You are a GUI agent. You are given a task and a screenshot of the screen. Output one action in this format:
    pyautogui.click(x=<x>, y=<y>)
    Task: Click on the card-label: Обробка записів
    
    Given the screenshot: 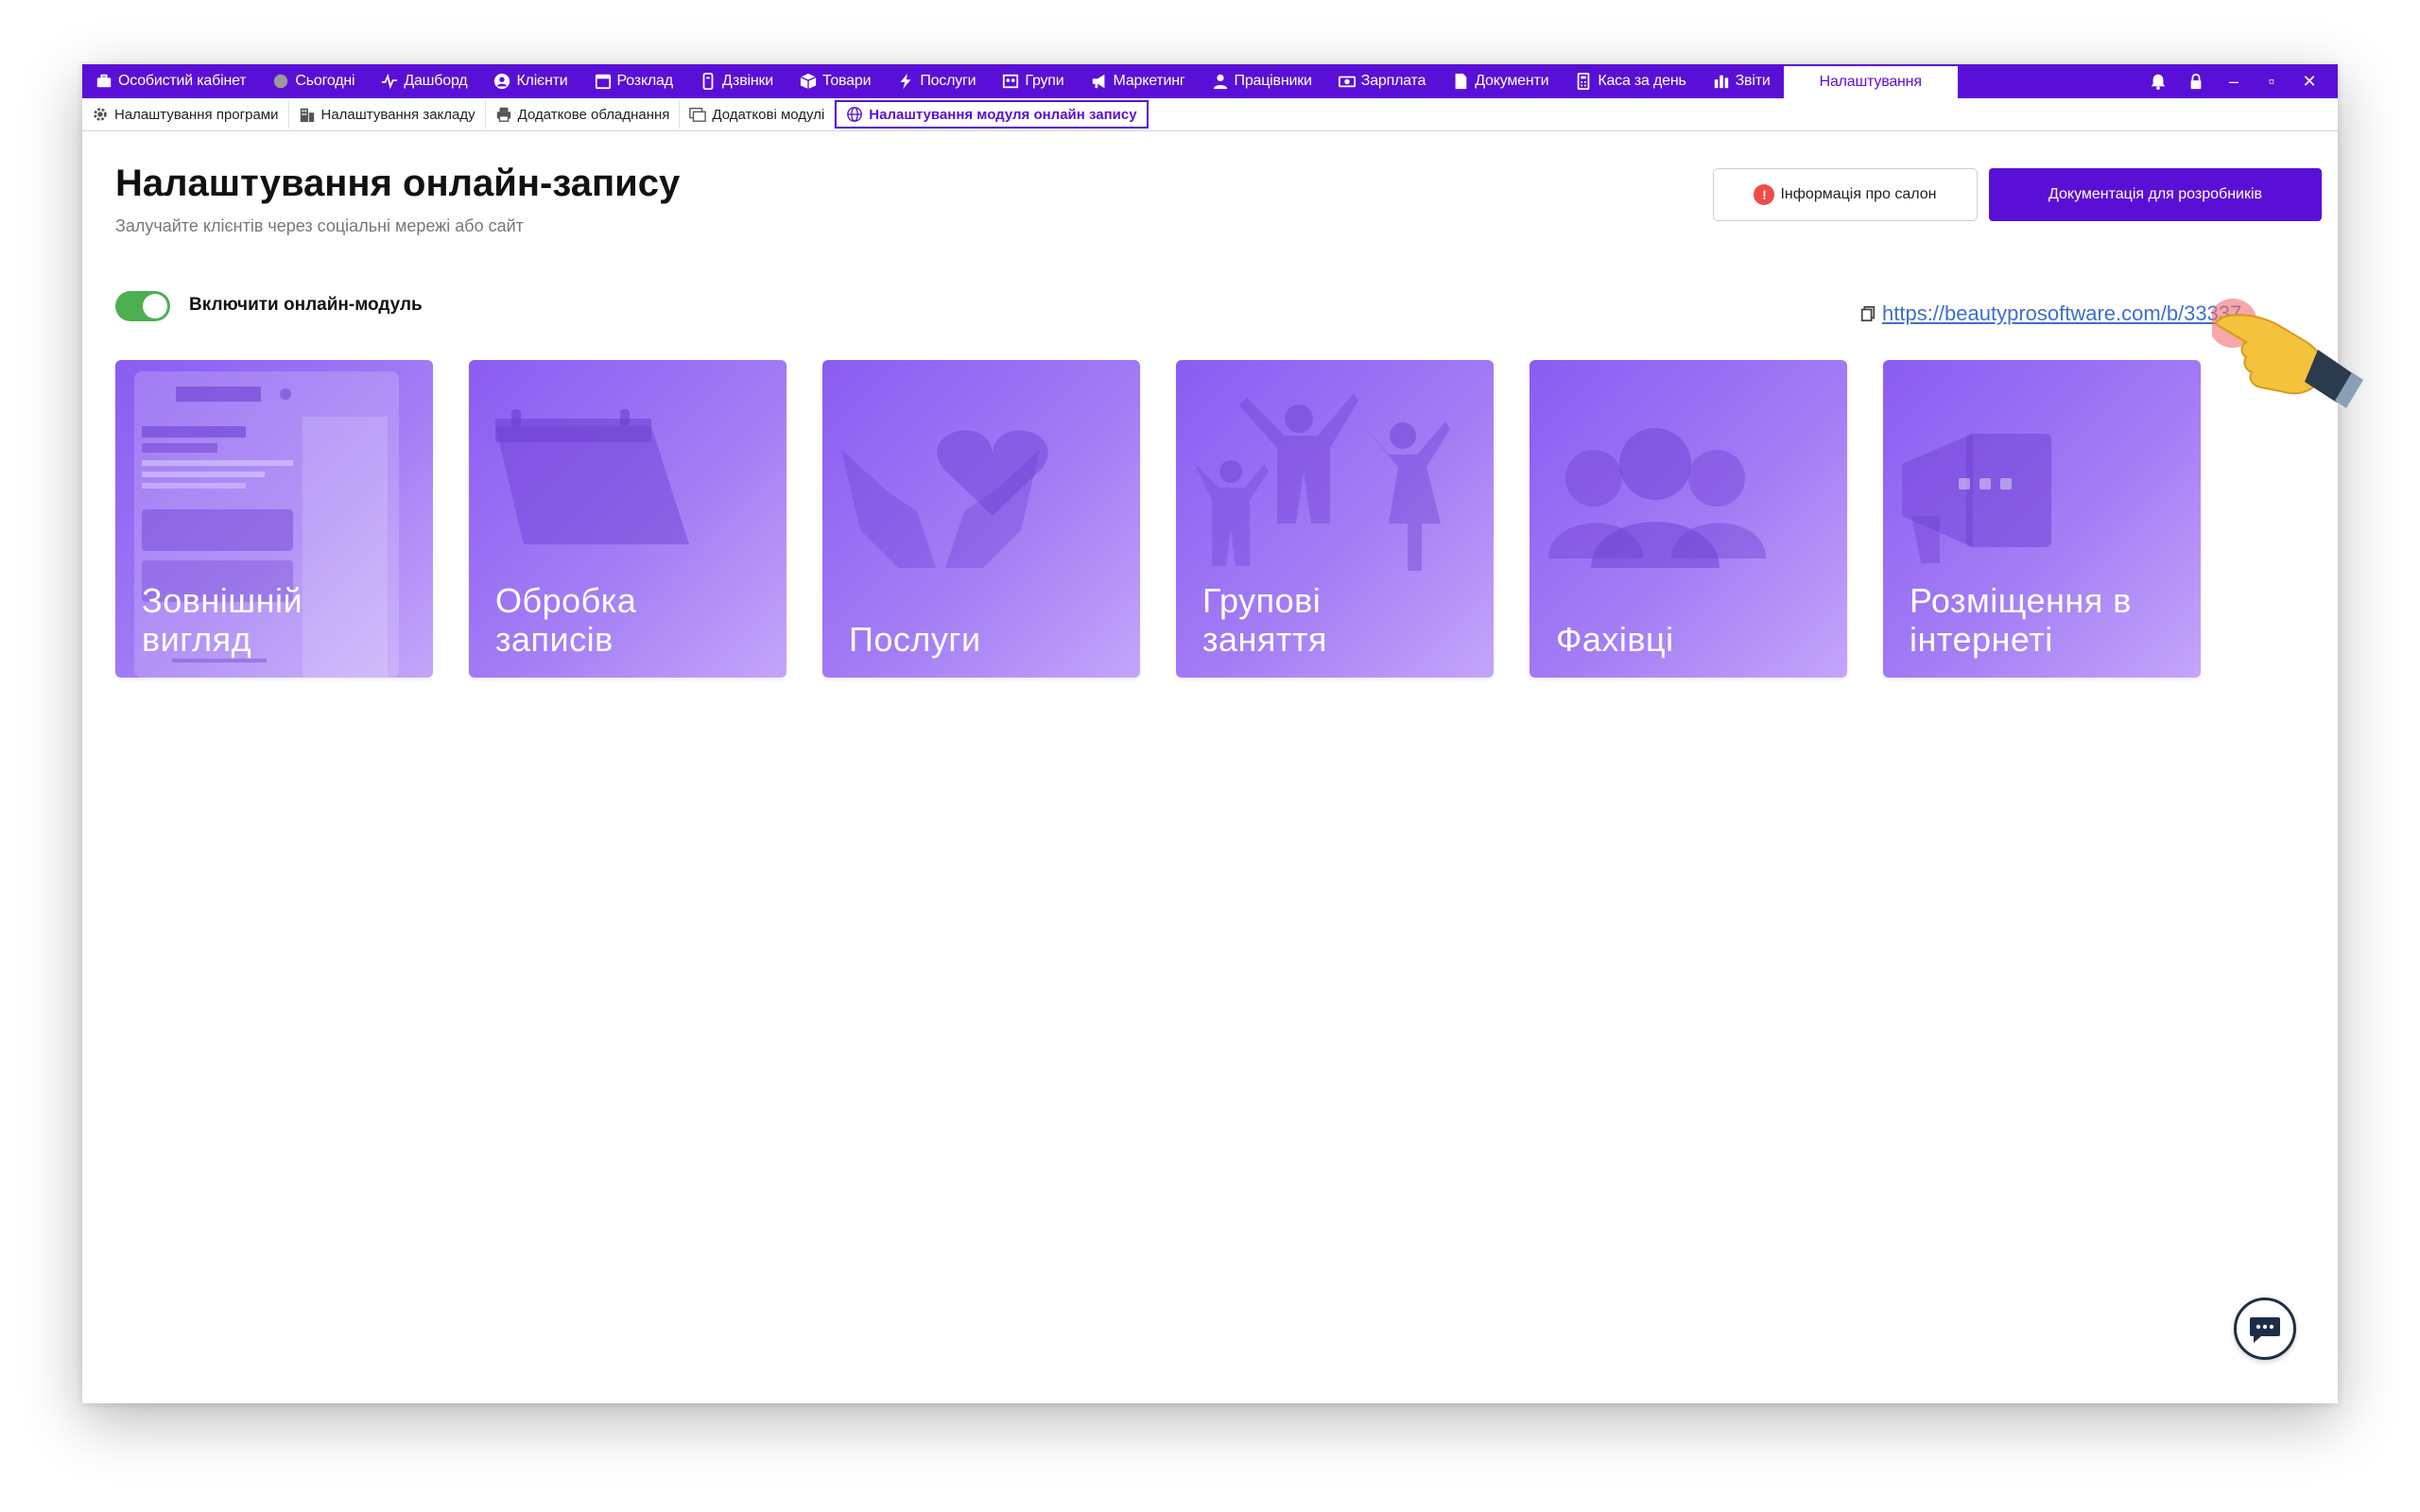 What is the action you would take?
    pyautogui.click(x=566, y=620)
    